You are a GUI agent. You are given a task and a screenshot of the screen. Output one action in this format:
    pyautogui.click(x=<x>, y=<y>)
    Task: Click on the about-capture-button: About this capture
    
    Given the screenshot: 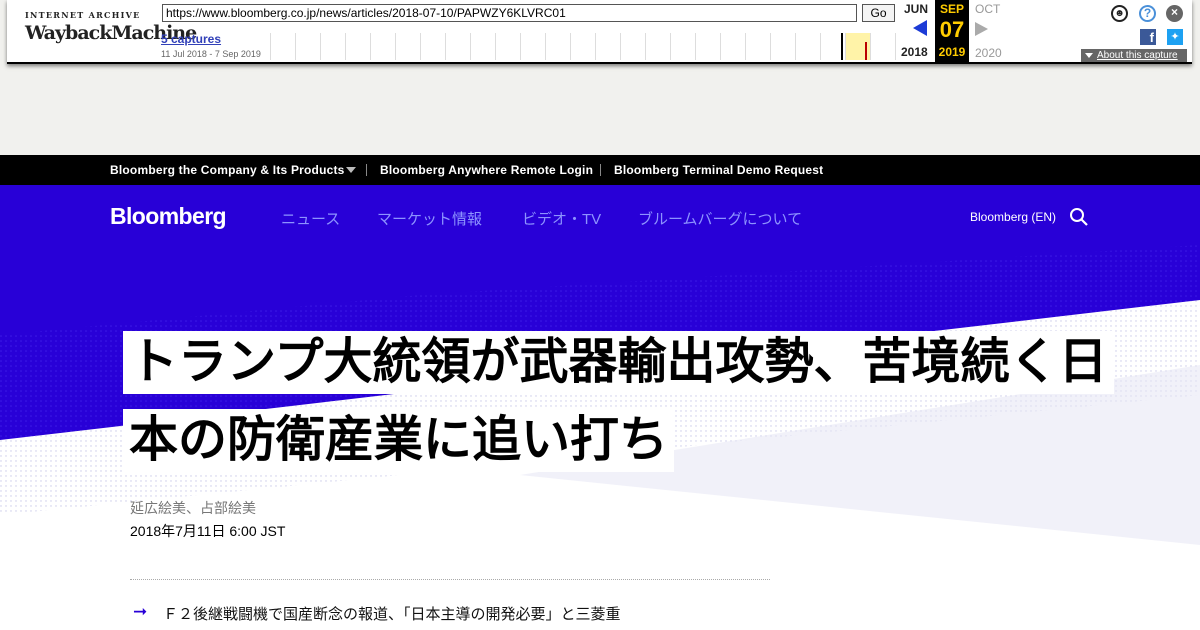 What is the action you would take?
    pyautogui.click(x=1134, y=55)
    